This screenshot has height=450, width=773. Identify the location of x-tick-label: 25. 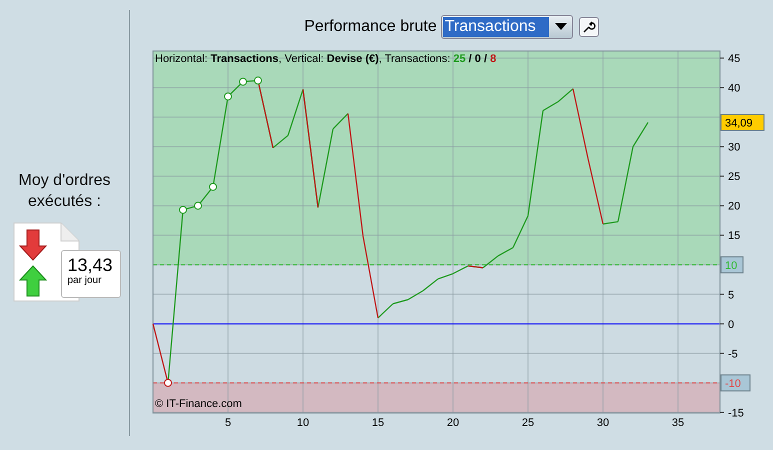
(528, 423).